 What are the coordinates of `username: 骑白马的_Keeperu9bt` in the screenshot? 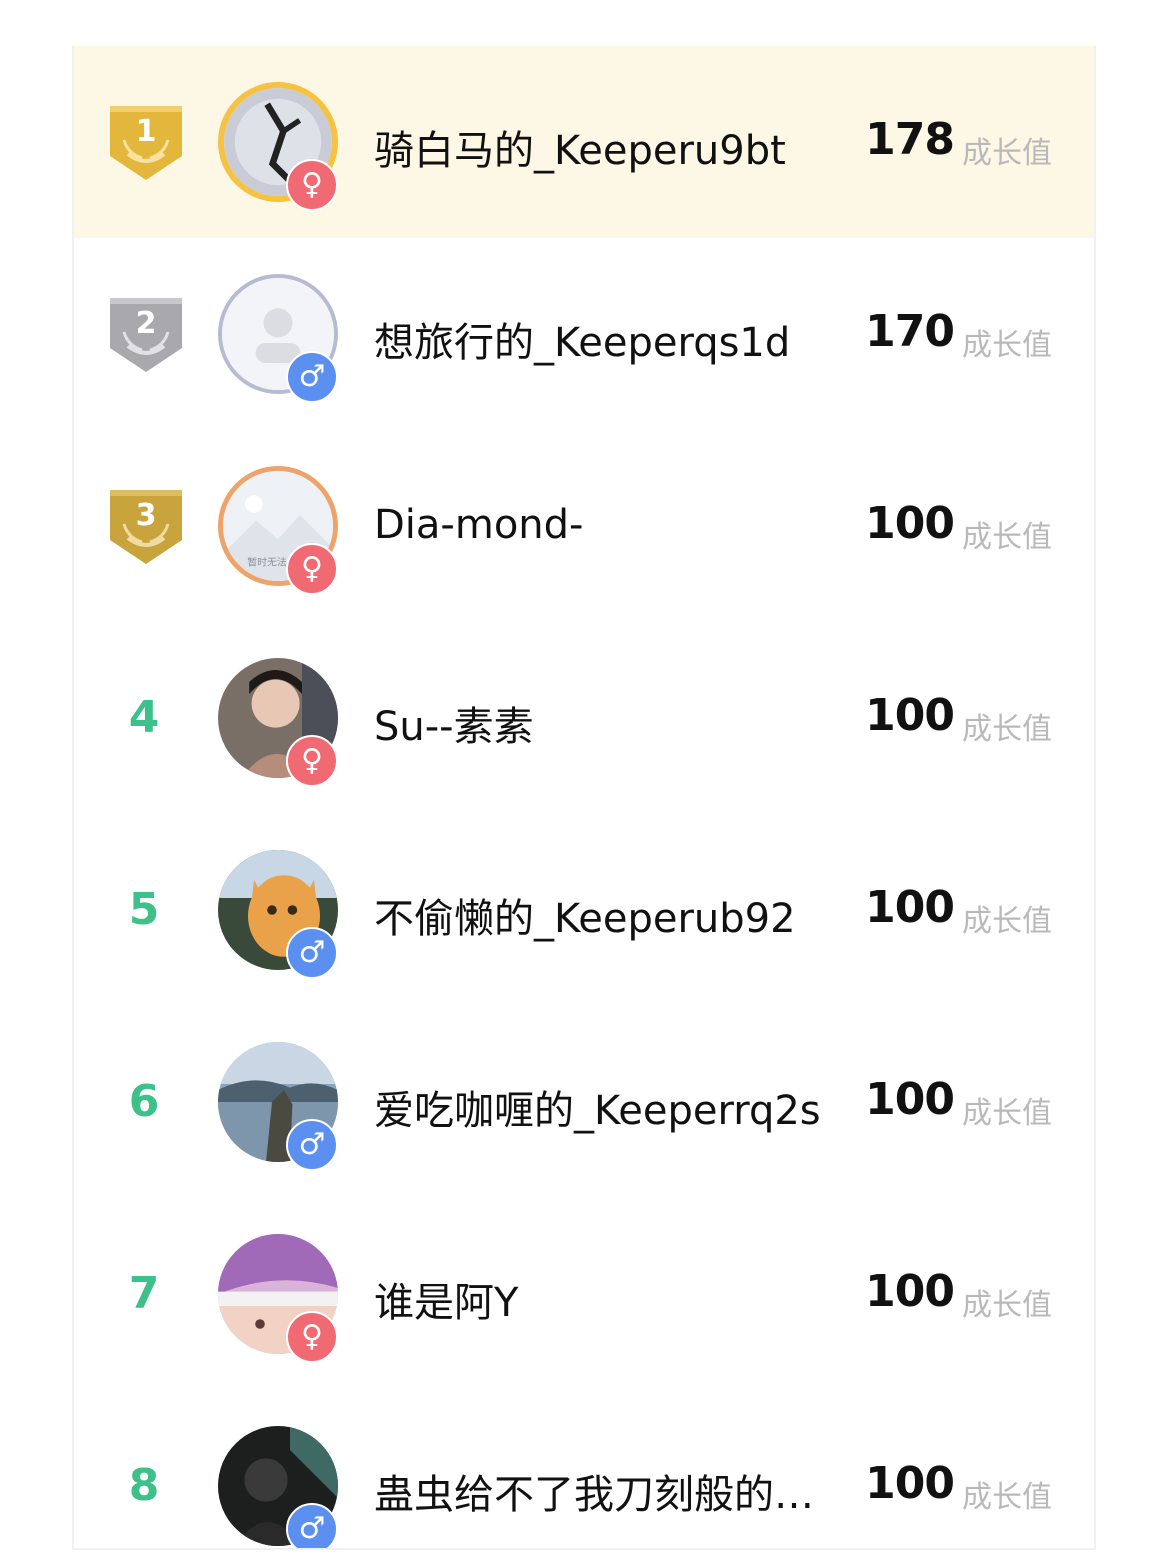 It's located at (609, 147).